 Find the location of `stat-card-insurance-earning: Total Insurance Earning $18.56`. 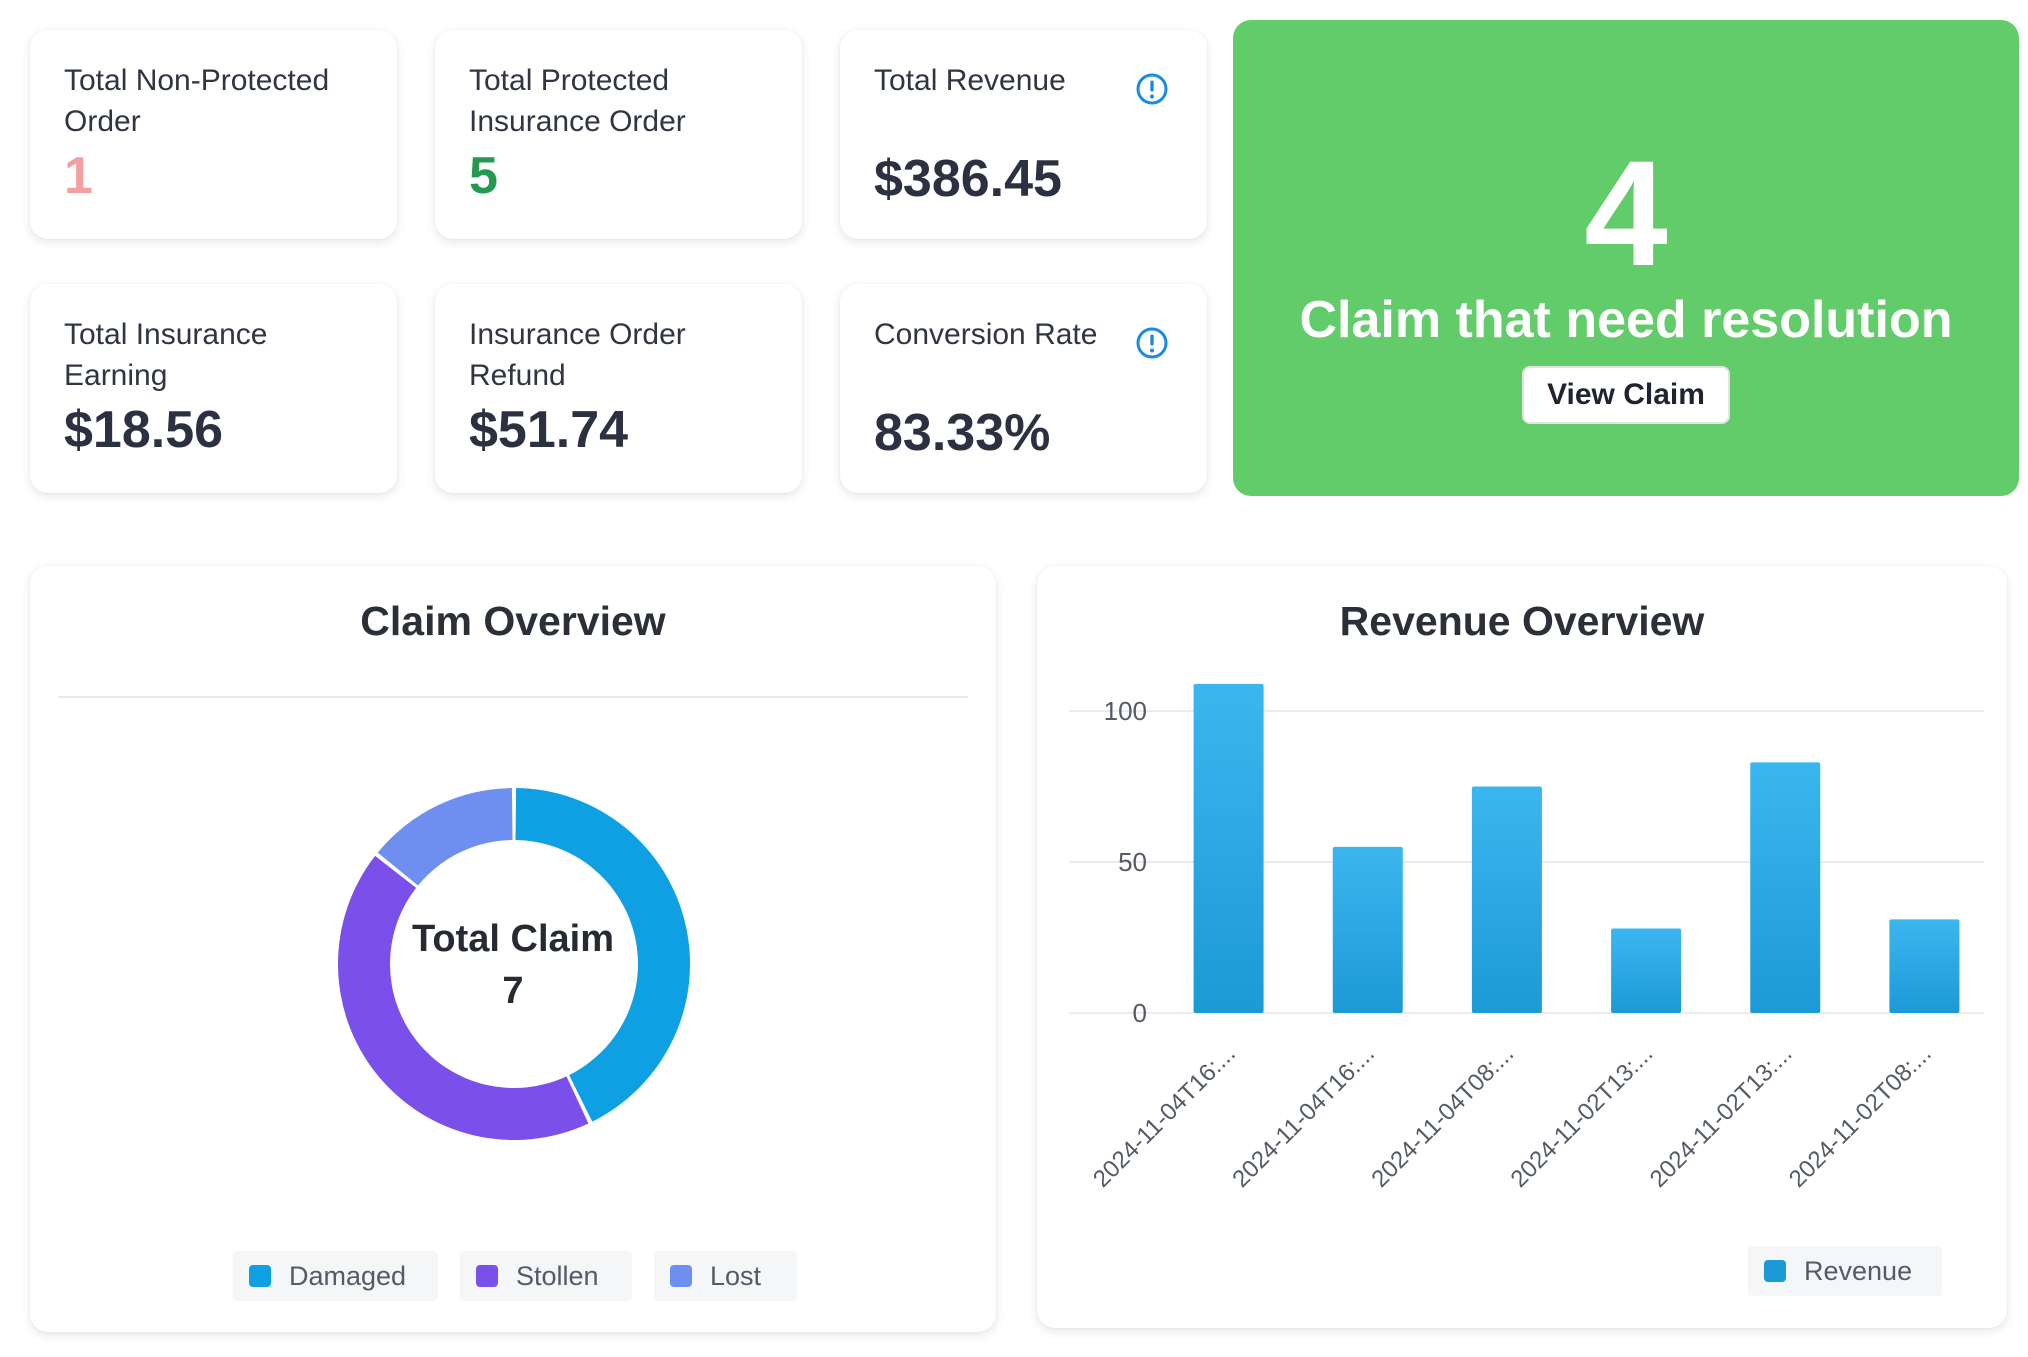

stat-card-insurance-earning: Total Insurance Earning $18.56 is located at coordinates (213, 388).